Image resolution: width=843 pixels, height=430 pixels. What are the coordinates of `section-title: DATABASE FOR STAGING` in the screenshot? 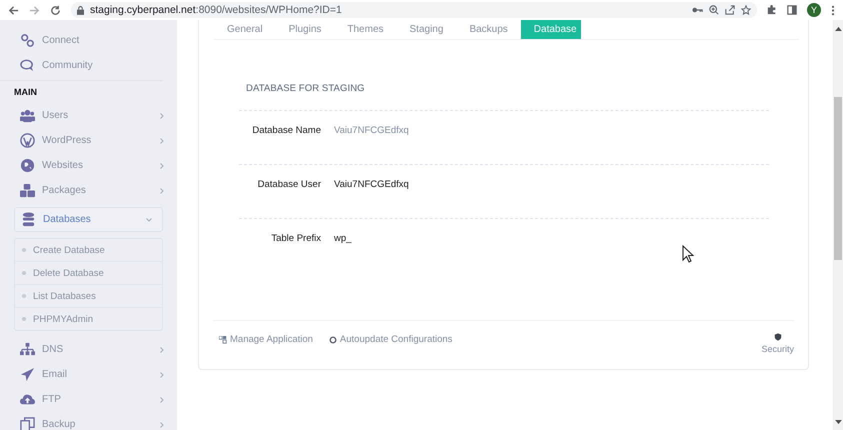 It's located at (306, 89).